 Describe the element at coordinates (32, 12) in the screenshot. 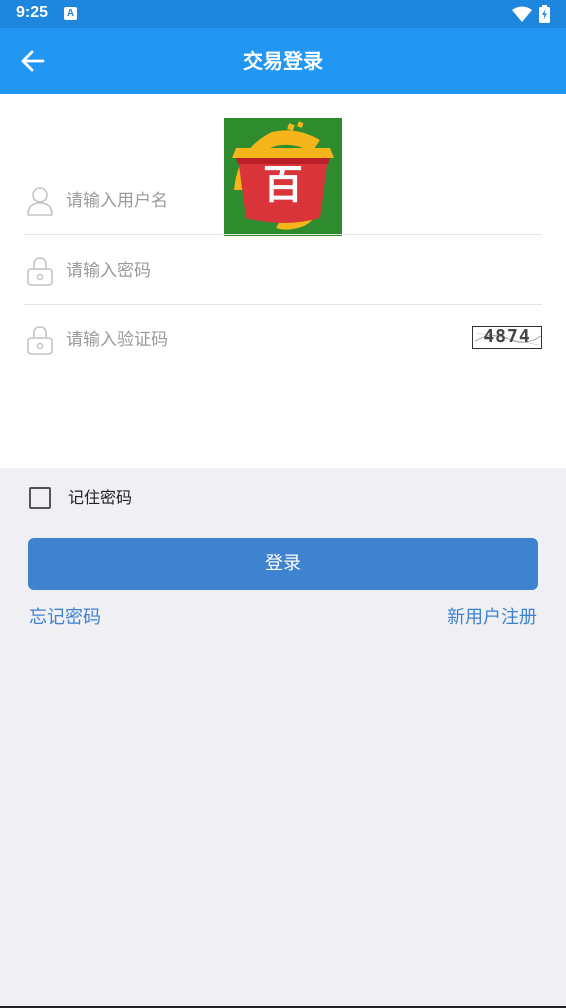

I see `status-time: 9:25` at that location.